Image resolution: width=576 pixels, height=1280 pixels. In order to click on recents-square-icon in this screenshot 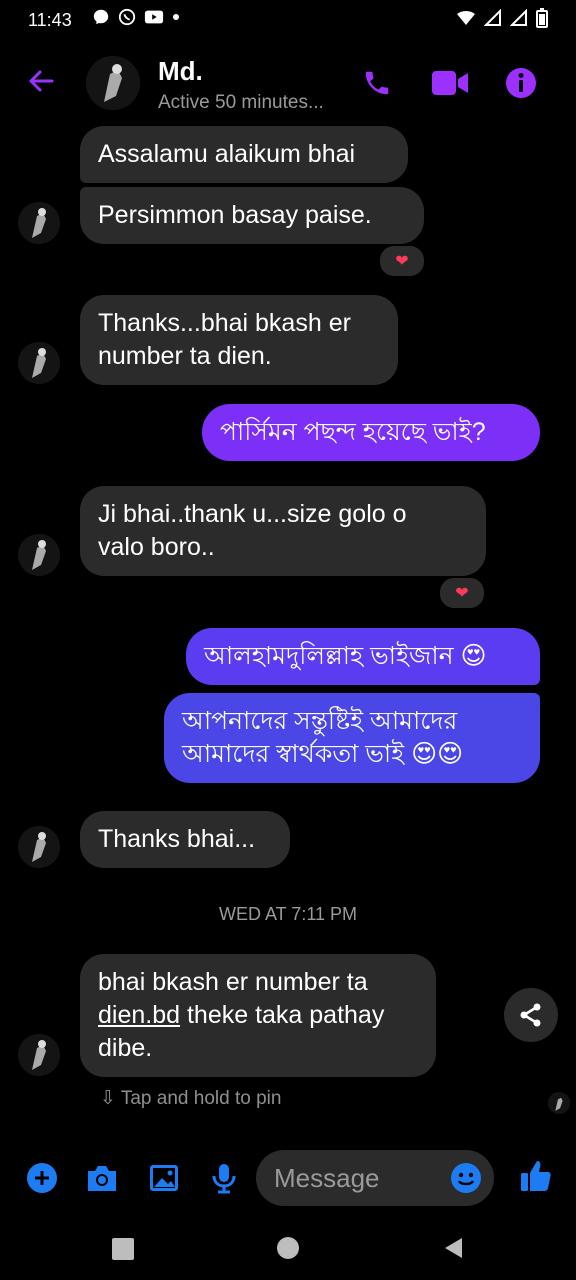, I will do `click(123, 1249)`.